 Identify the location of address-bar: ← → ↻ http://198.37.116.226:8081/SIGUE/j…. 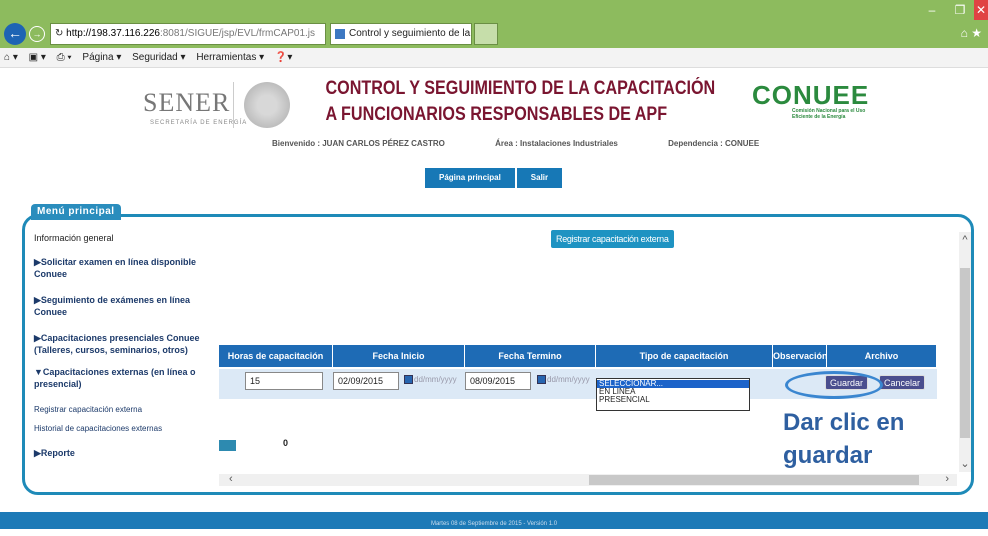
(494, 34).